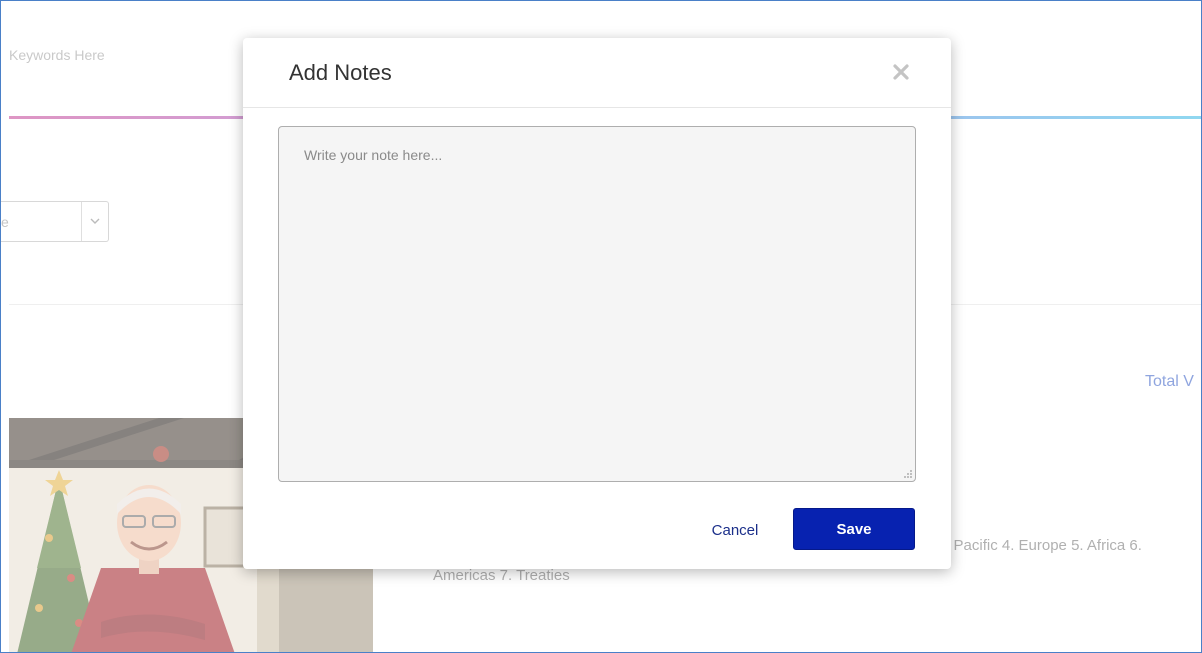  What do you see at coordinates (340, 72) in the screenshot?
I see `modal-title: Add Notes` at bounding box center [340, 72].